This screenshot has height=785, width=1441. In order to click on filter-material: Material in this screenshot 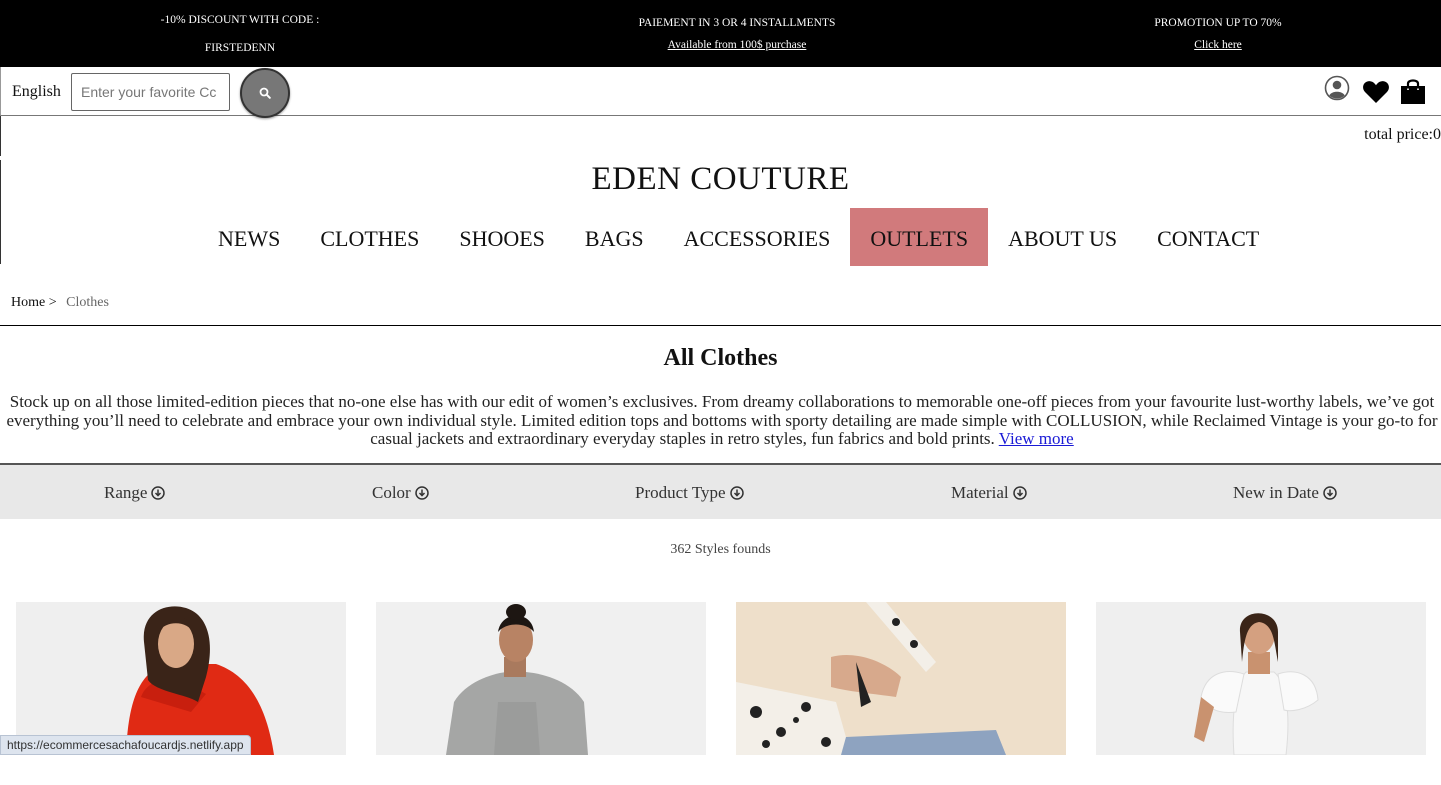, I will do `click(989, 493)`.